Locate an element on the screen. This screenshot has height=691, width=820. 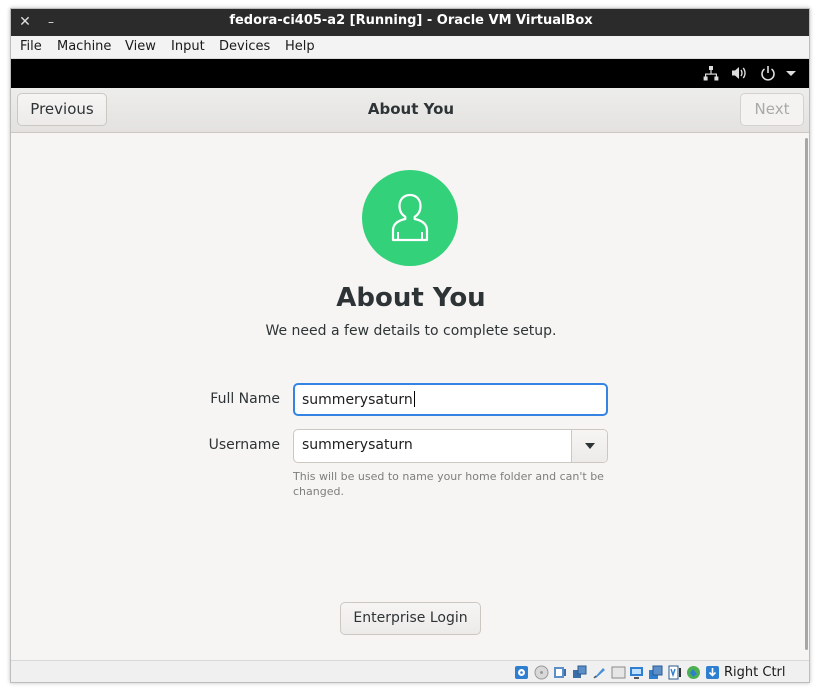
header-title: About You is located at coordinates (411, 109).